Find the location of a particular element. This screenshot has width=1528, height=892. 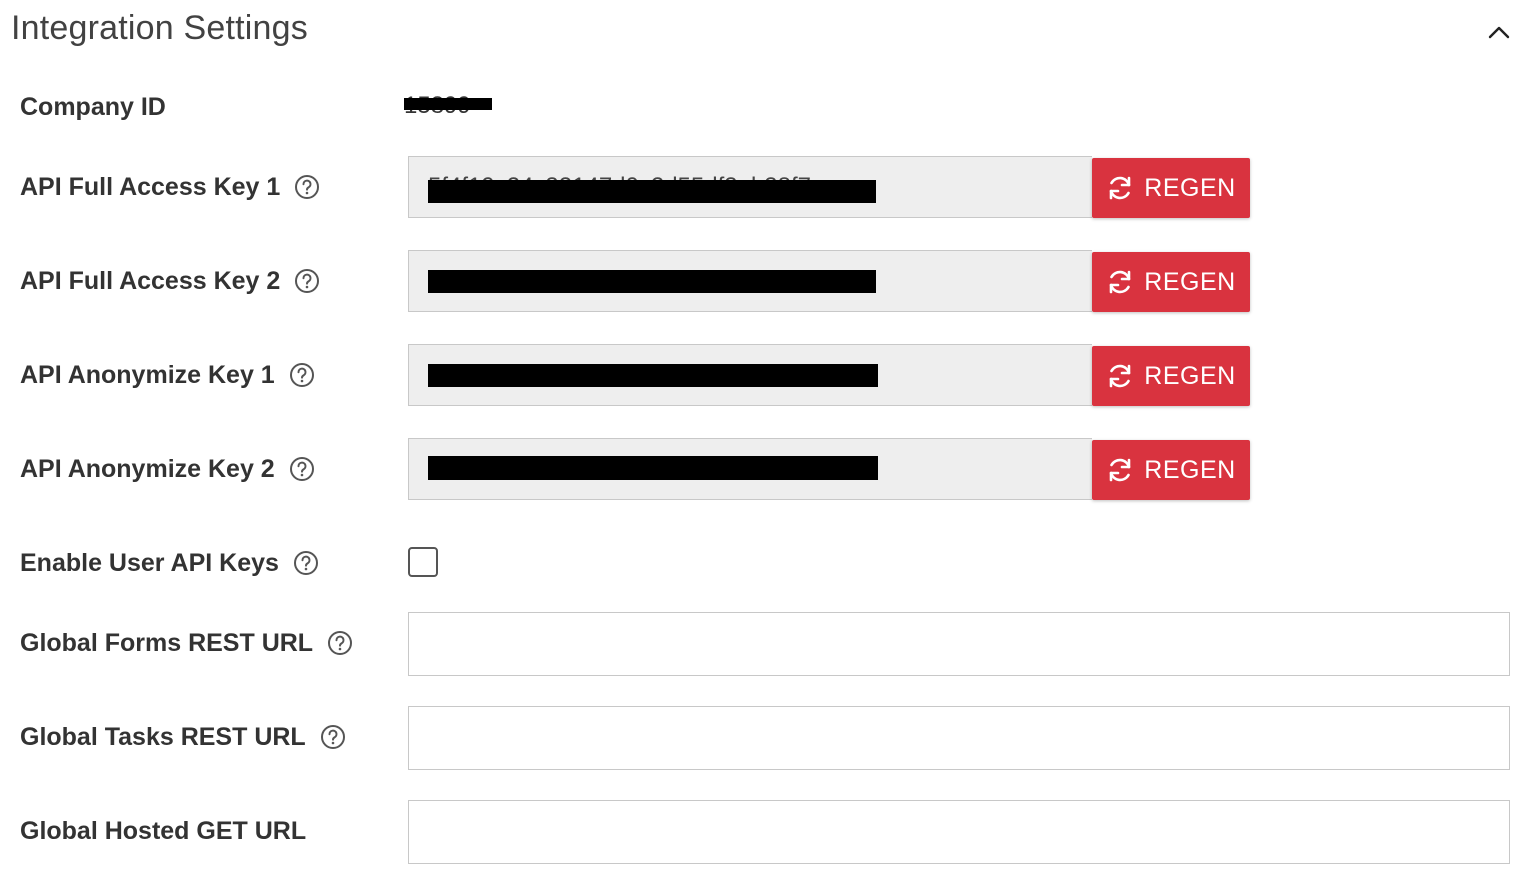

regen-button-full-access-2: REGEN is located at coordinates (1171, 282).